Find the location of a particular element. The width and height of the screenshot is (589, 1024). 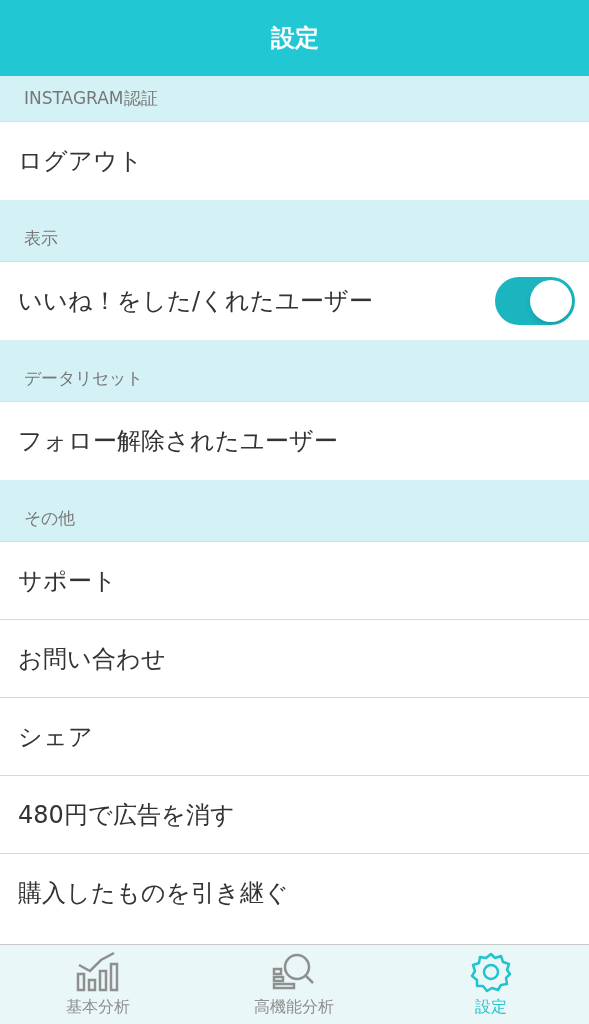

settings-item: ログアウト is located at coordinates (80, 161).